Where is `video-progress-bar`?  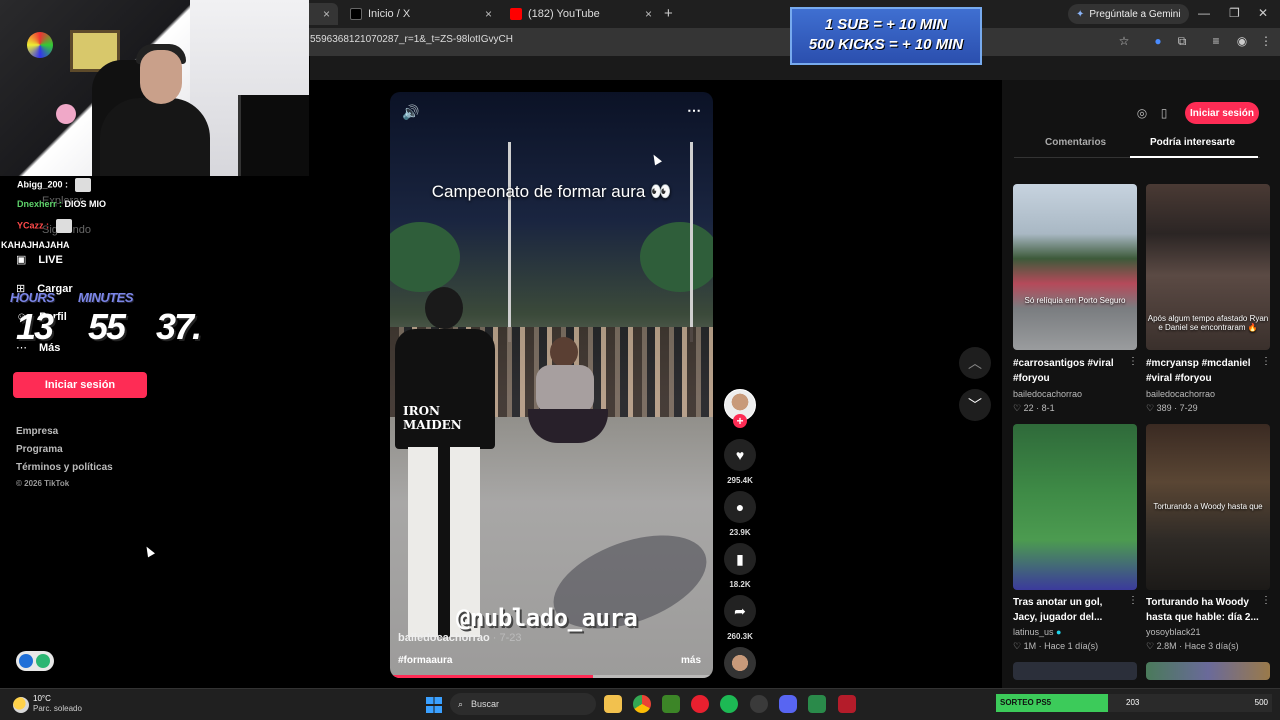 video-progress-bar is located at coordinates (551, 676).